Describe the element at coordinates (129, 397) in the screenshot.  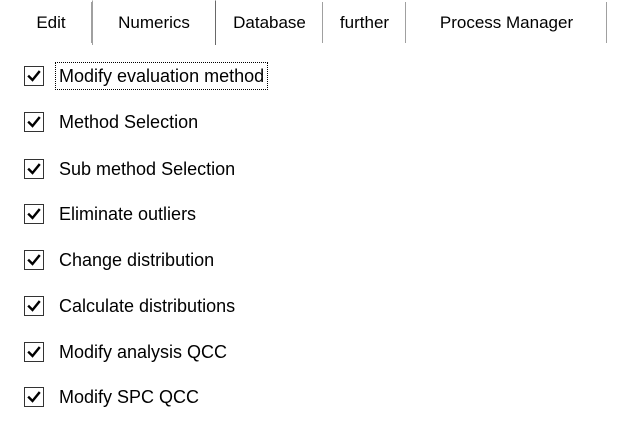
I see `option-label: Modify SPC QCC` at that location.